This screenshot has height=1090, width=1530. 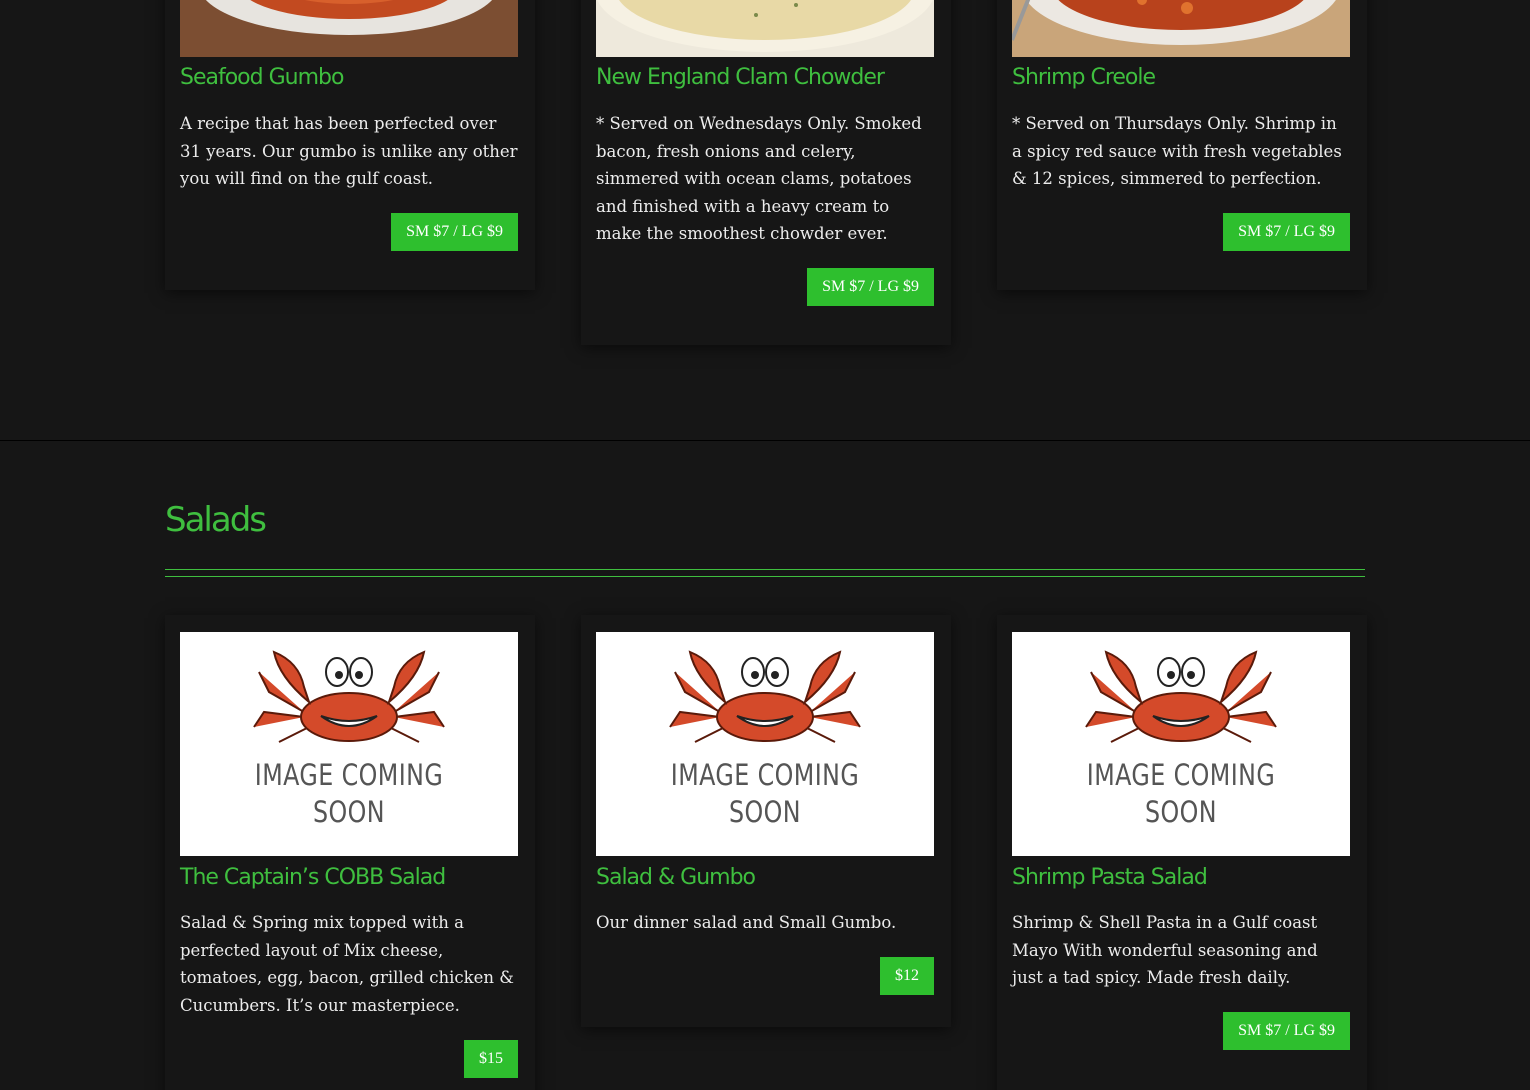 What do you see at coordinates (746, 922) in the screenshot?
I see `menu-item-description: Our dinner salad and Small Gumbo.` at bounding box center [746, 922].